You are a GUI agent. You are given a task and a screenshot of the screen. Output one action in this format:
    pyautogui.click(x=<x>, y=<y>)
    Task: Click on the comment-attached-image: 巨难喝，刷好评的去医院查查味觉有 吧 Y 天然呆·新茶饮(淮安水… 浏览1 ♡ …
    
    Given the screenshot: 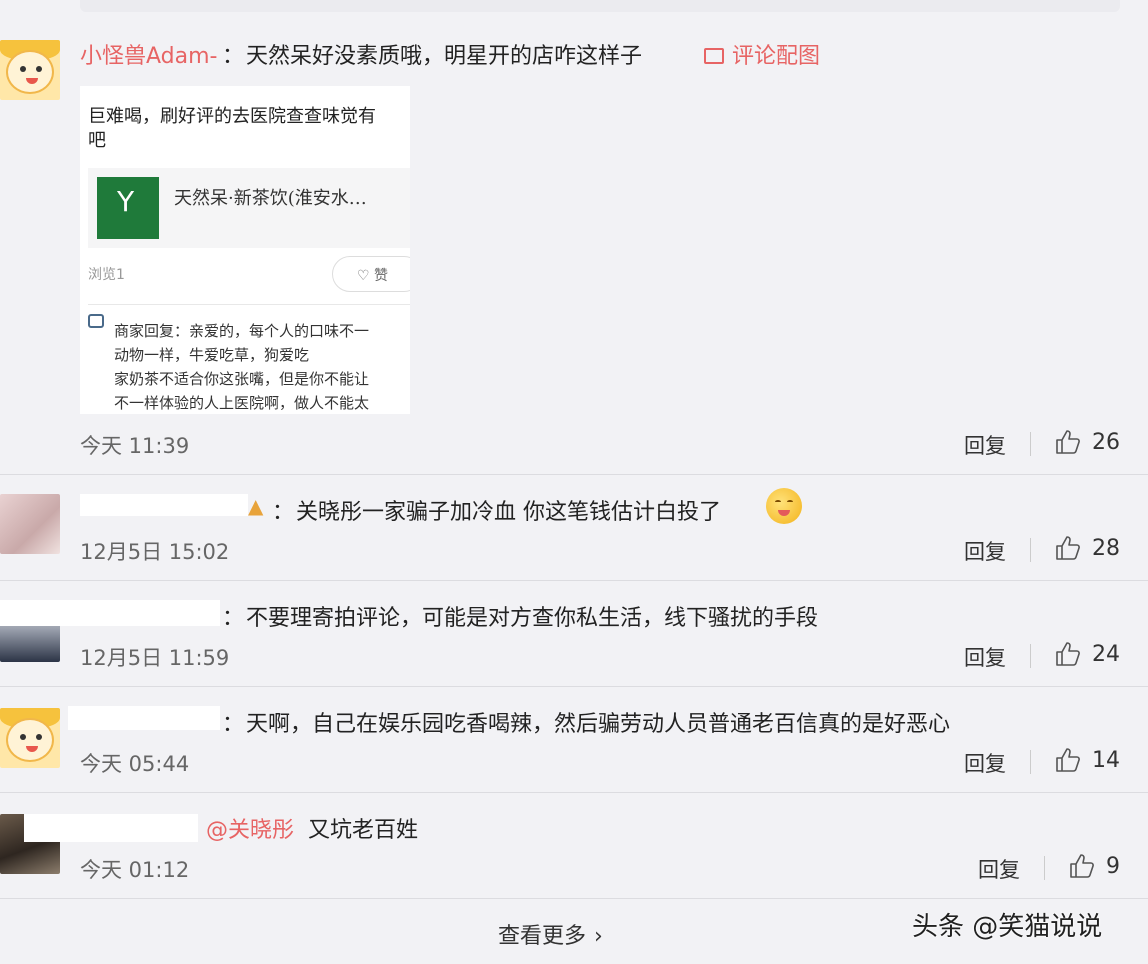 What is the action you would take?
    pyautogui.click(x=245, y=250)
    